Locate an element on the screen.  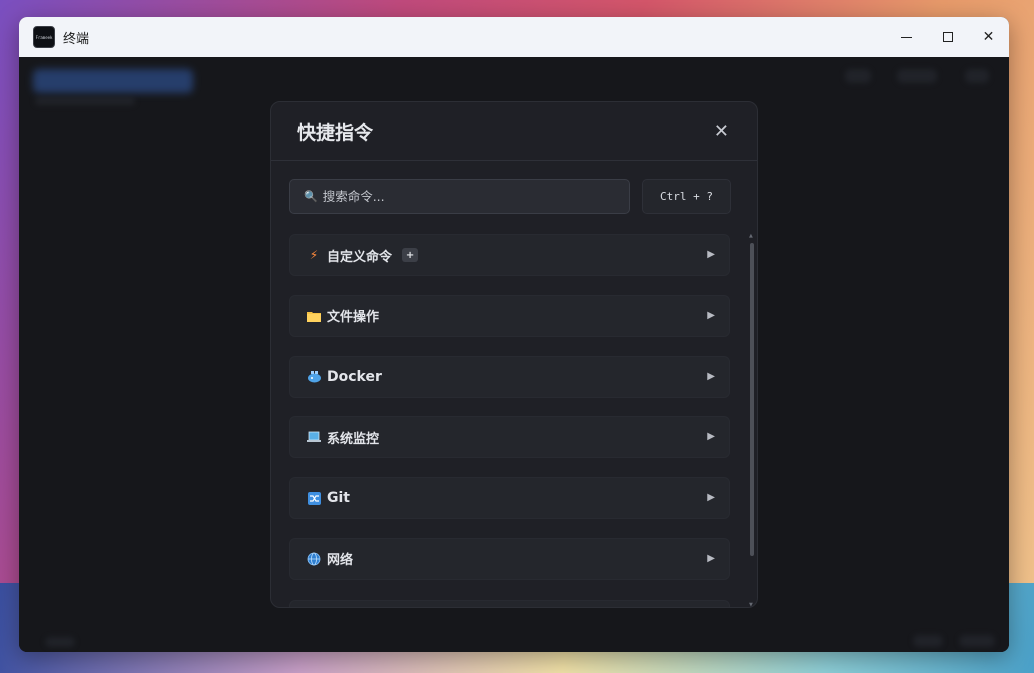
blurred-tab is located at coordinates (113, 81).